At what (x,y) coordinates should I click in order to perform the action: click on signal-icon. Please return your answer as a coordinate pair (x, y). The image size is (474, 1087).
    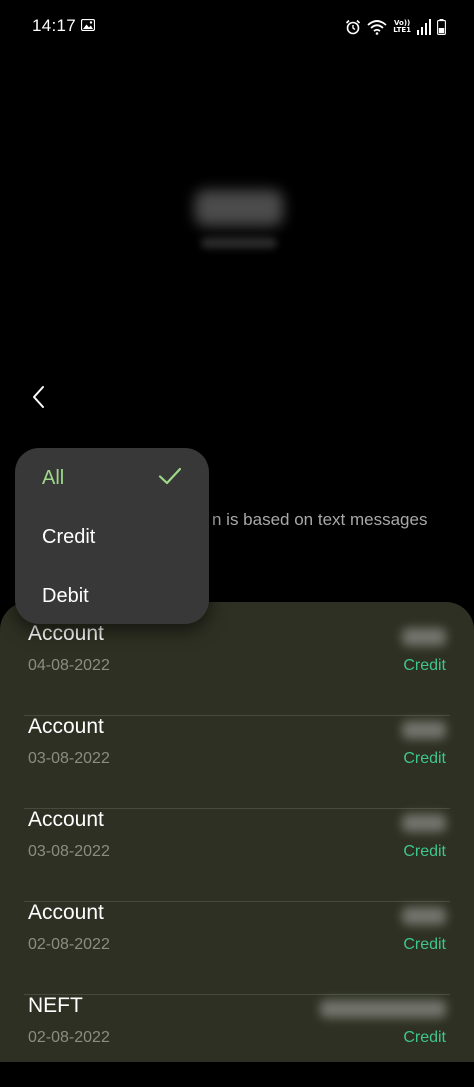
    Looking at the image, I should click on (424, 27).